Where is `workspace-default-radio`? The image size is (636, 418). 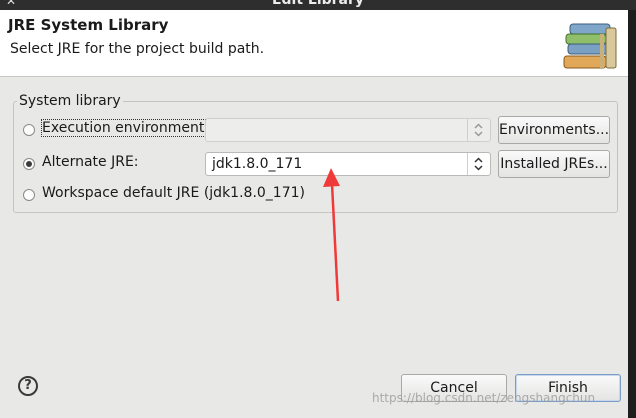 workspace-default-radio is located at coordinates (29, 195).